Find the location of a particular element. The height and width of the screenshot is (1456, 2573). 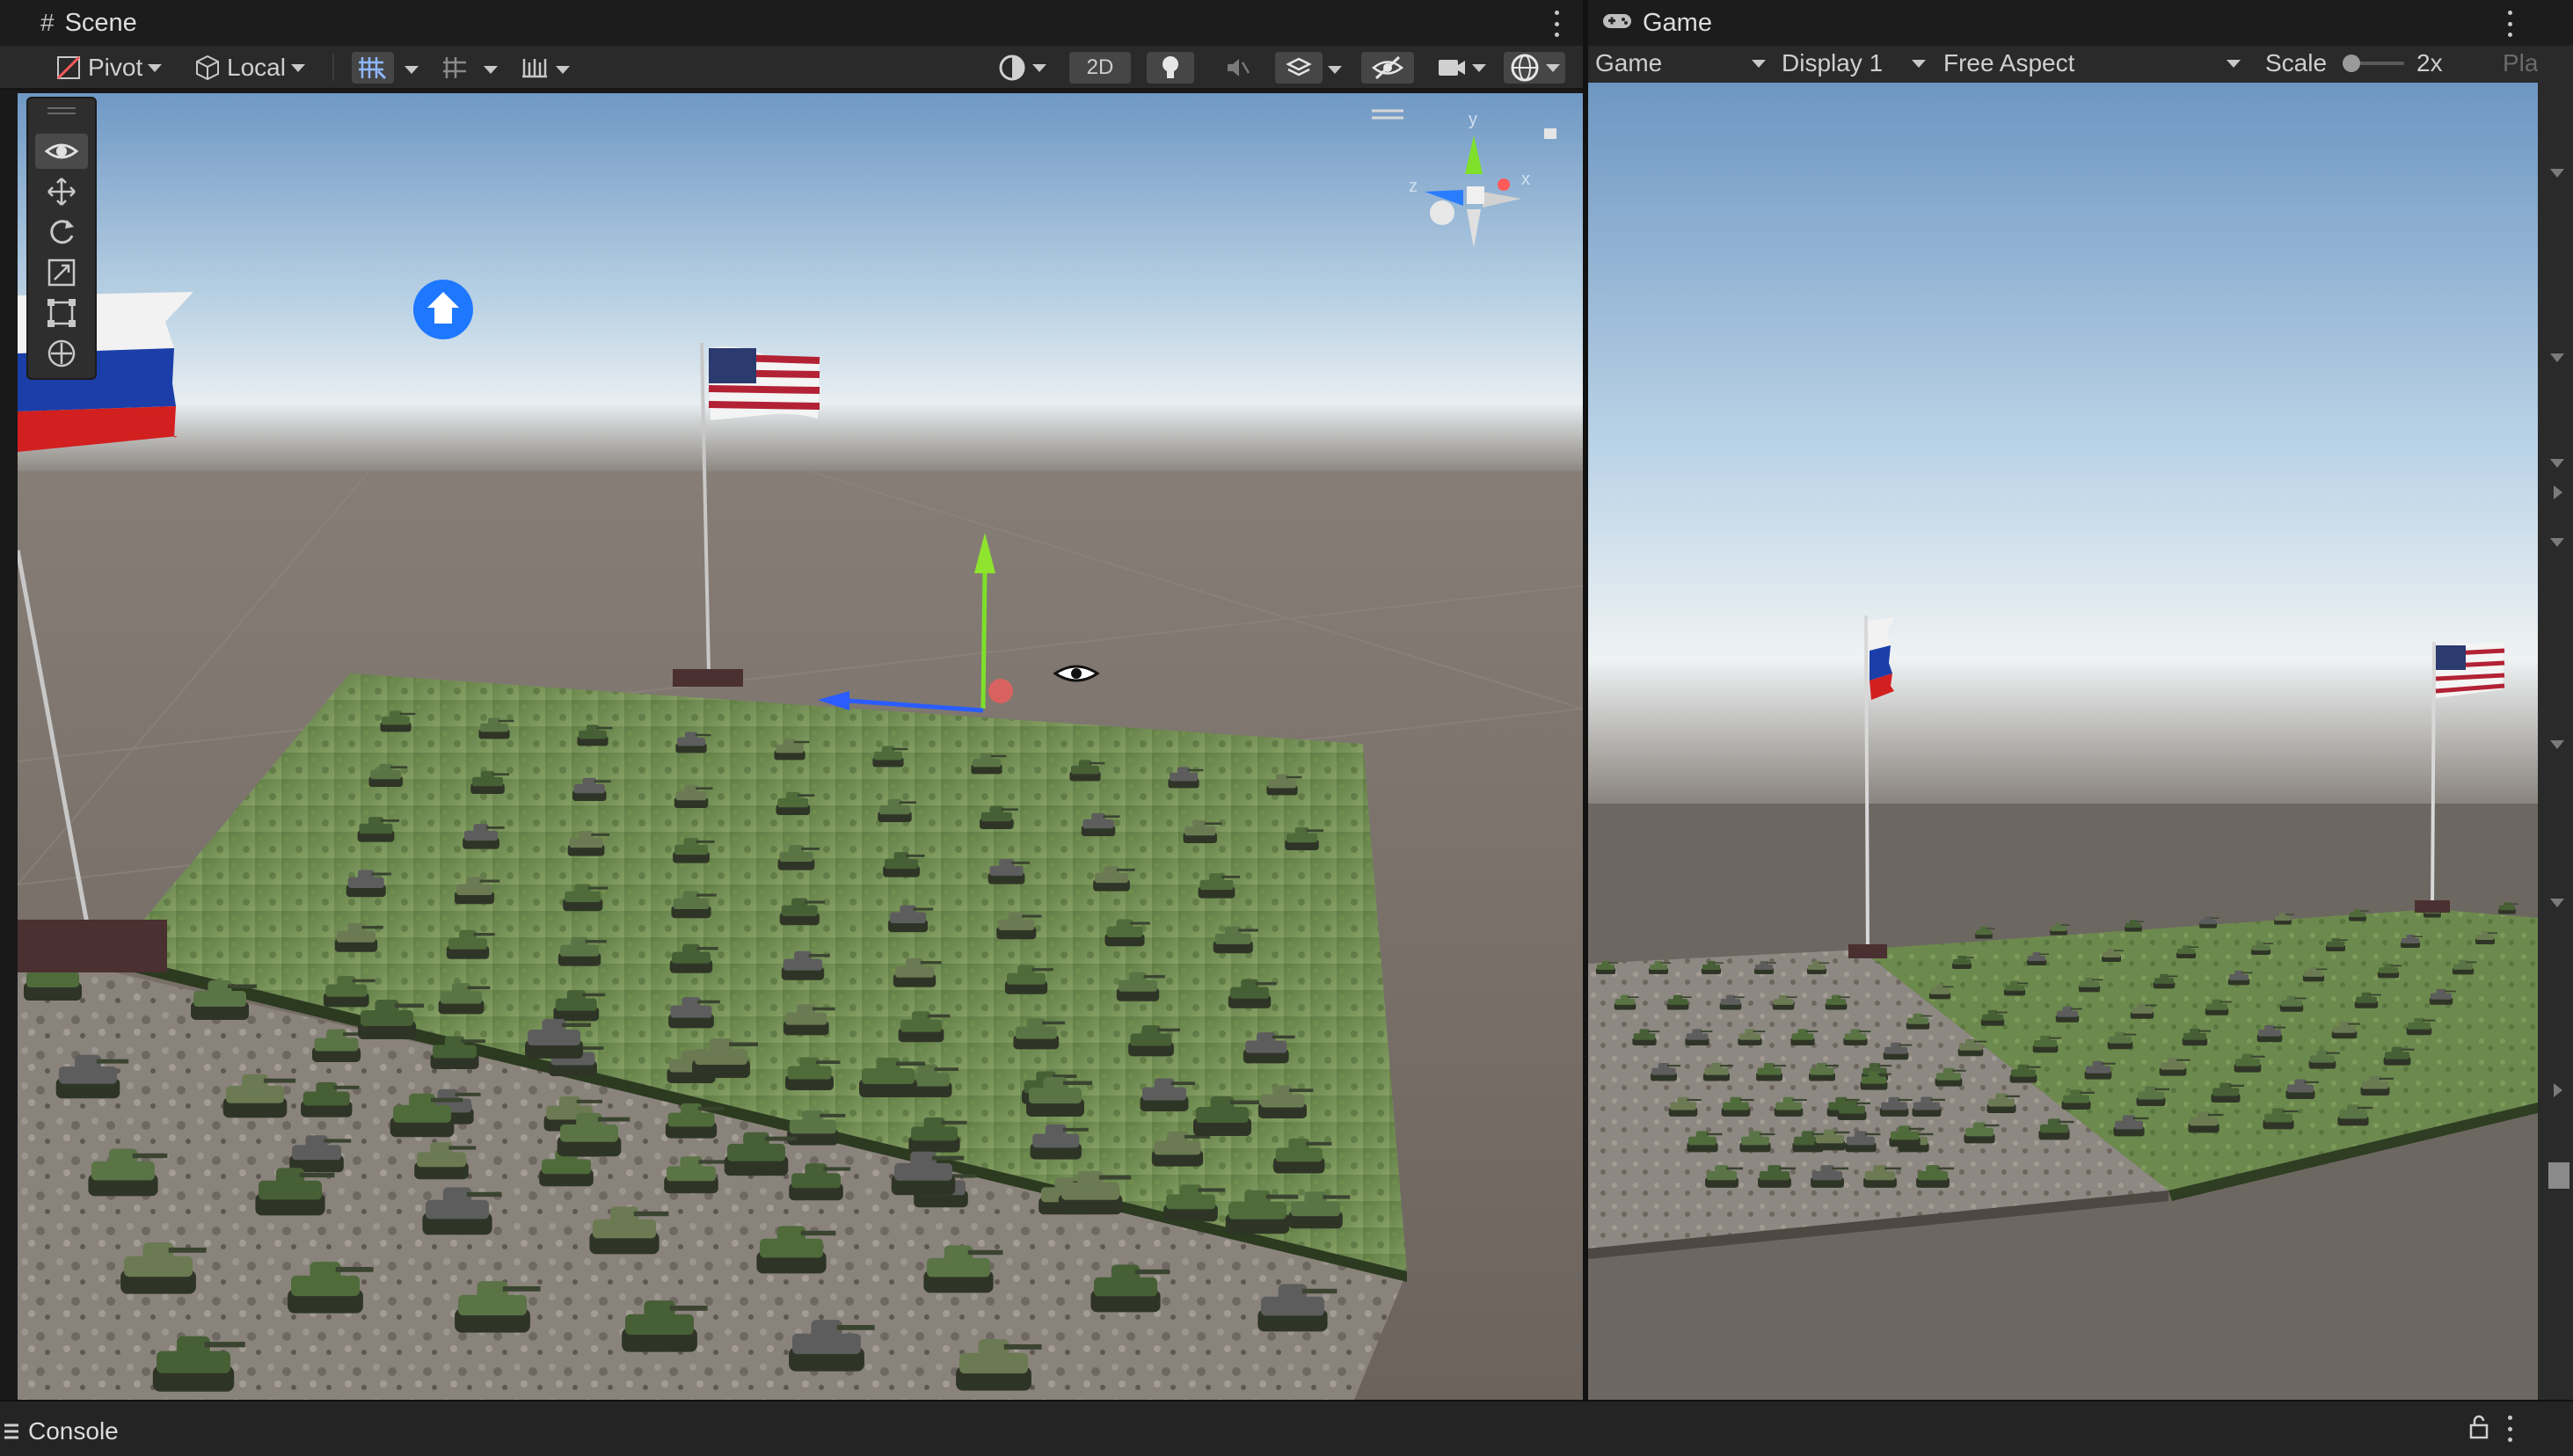

speaker-muted-icon is located at coordinates (1239, 67).